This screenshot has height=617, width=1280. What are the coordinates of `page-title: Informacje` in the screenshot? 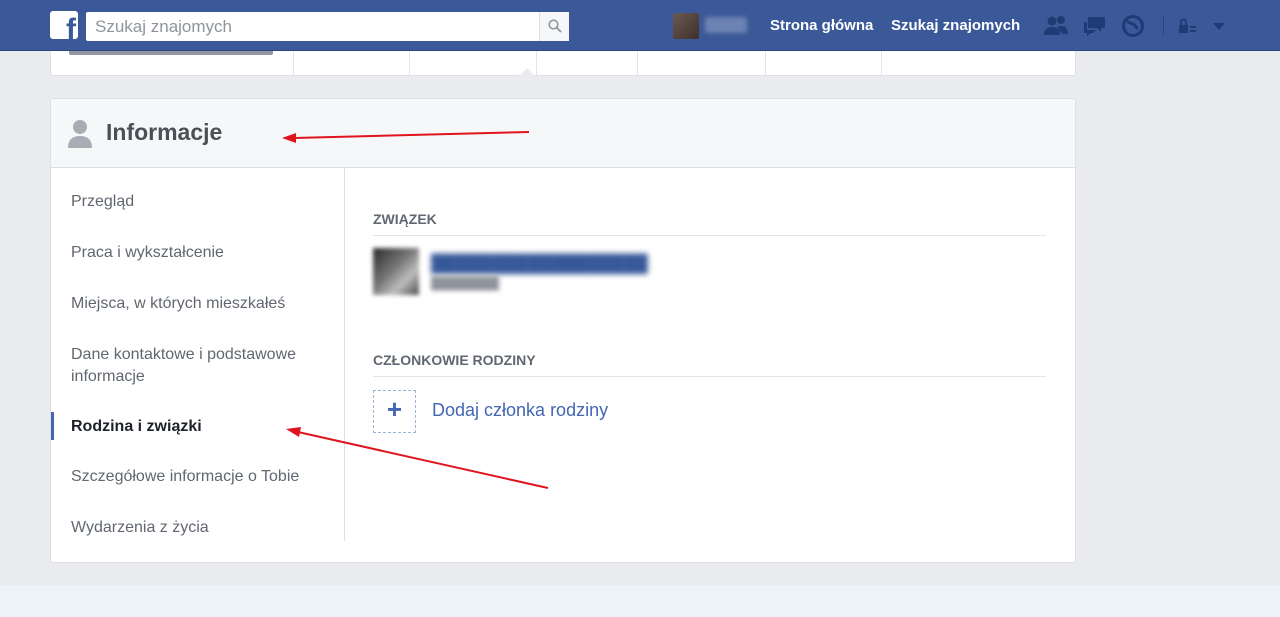 It's located at (164, 132).